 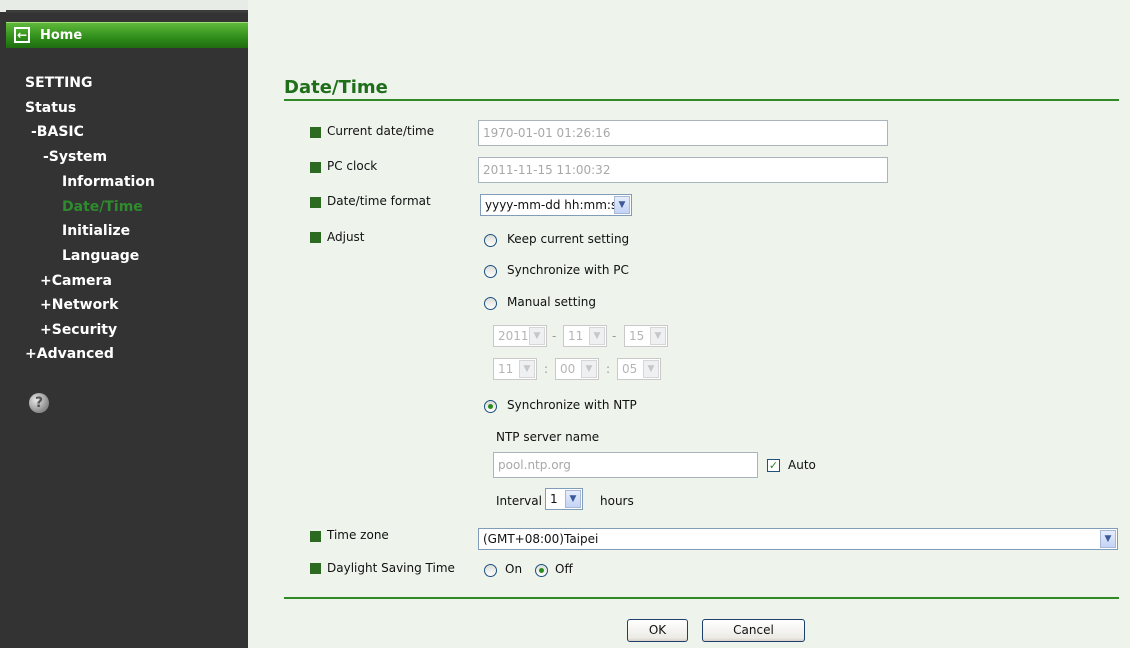 What do you see at coordinates (124, 6) in the screenshot?
I see `sidebar-top-strip` at bounding box center [124, 6].